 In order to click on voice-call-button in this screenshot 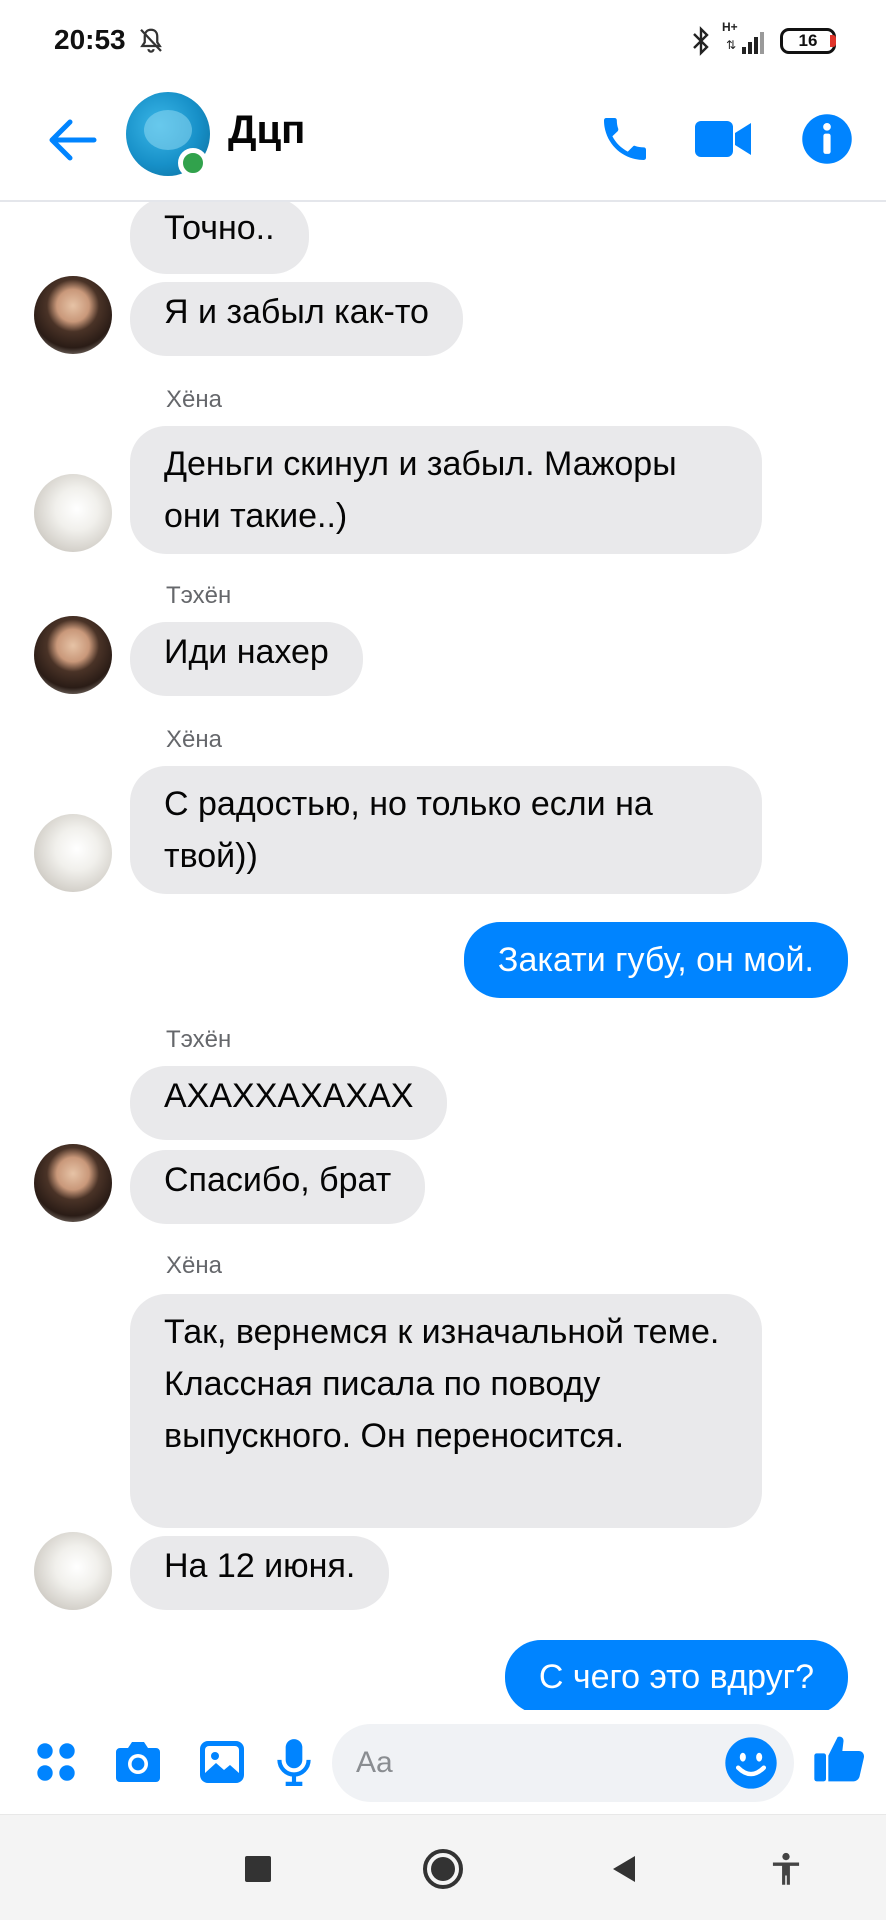, I will do `click(625, 139)`.